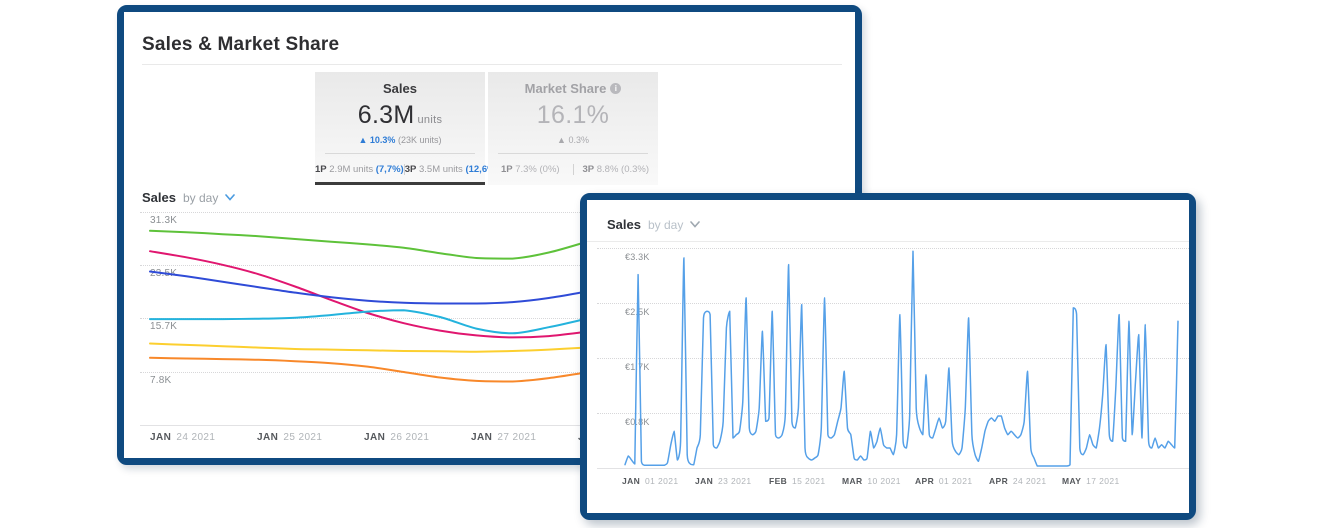  I want to click on title-divider, so click(492, 64).